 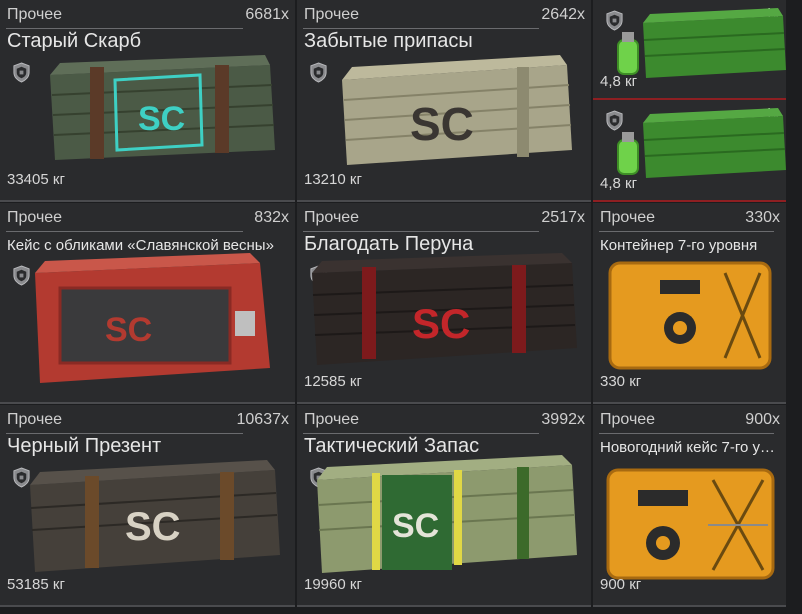 I want to click on item-name: Черный Презент, so click(x=84, y=446).